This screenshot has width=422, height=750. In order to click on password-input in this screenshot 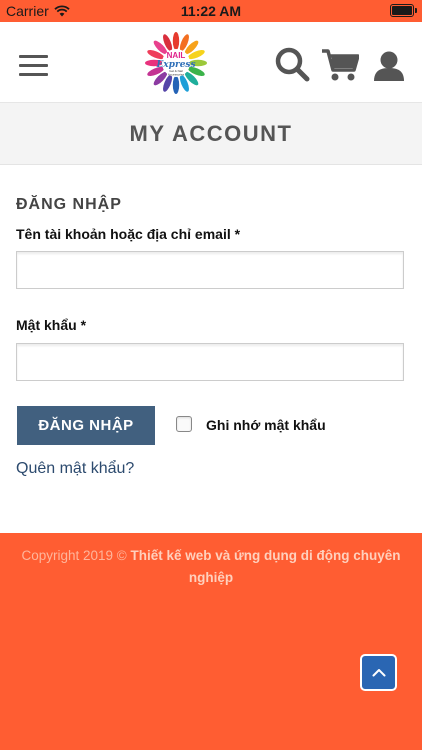, I will do `click(210, 362)`.